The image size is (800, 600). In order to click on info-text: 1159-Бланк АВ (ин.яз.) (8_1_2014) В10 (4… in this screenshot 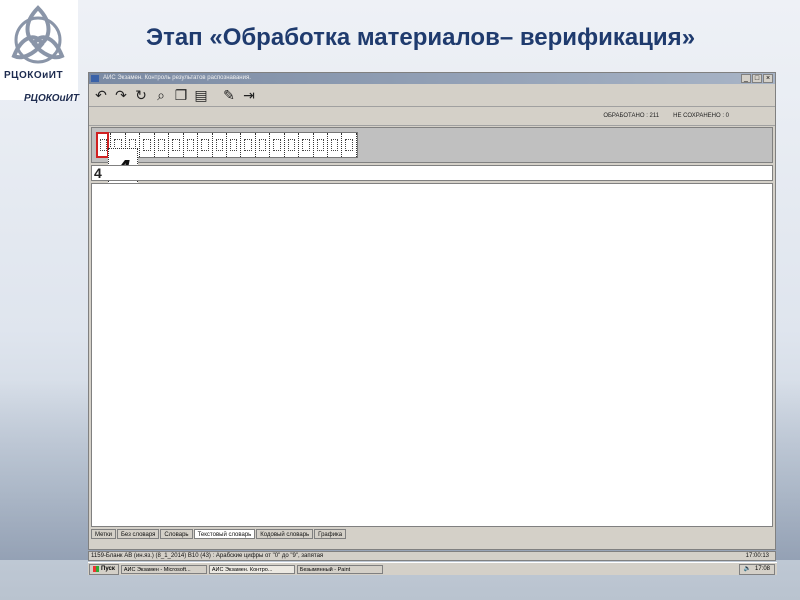, I will do `click(207, 556)`.